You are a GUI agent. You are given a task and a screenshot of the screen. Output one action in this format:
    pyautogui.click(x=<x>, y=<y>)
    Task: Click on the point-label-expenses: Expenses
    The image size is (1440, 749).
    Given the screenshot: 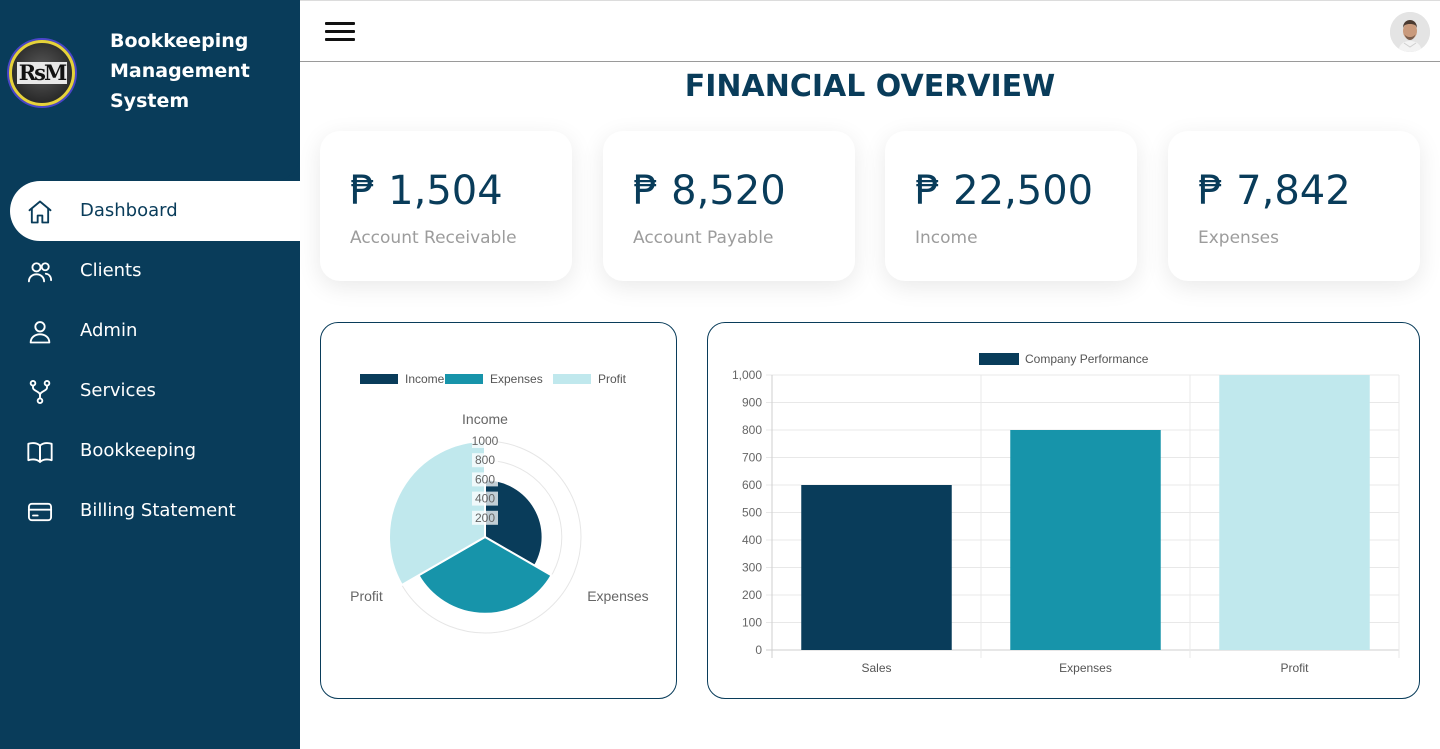 What is the action you would take?
    pyautogui.click(x=617, y=596)
    